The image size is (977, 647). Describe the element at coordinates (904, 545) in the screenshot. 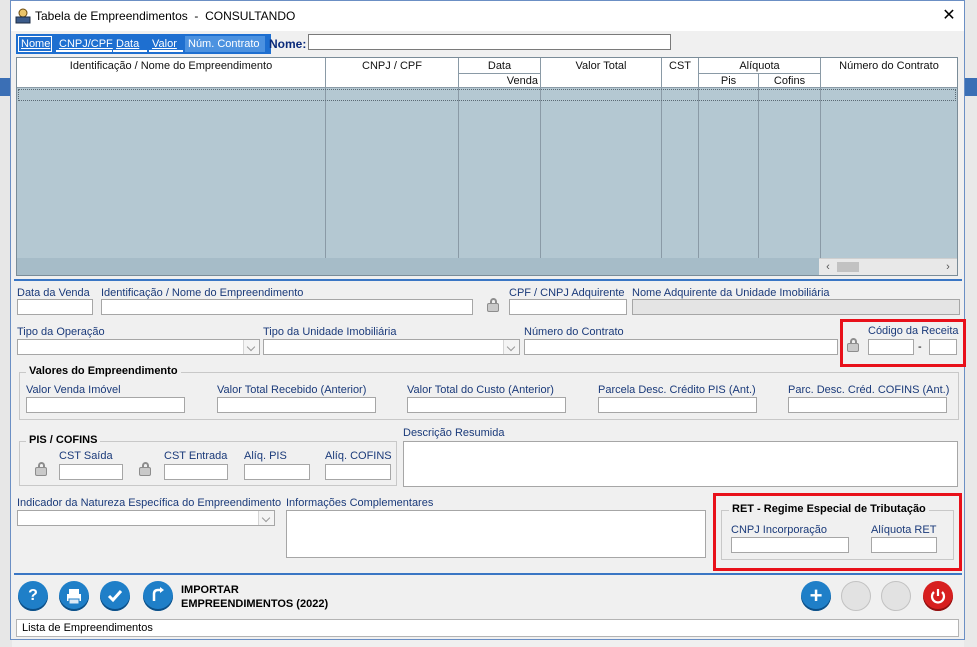

I see `aliquota-ret-input` at that location.